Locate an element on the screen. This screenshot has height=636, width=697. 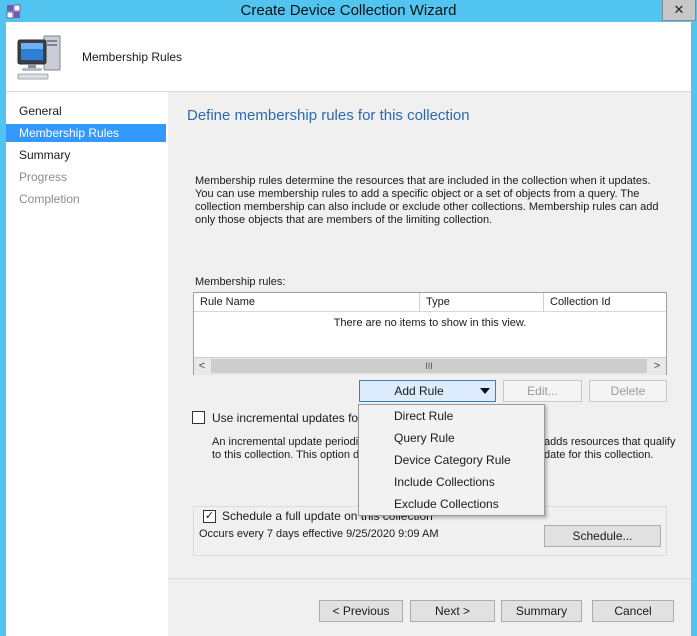
horizontal-scrollbar: < III > is located at coordinates (430, 366).